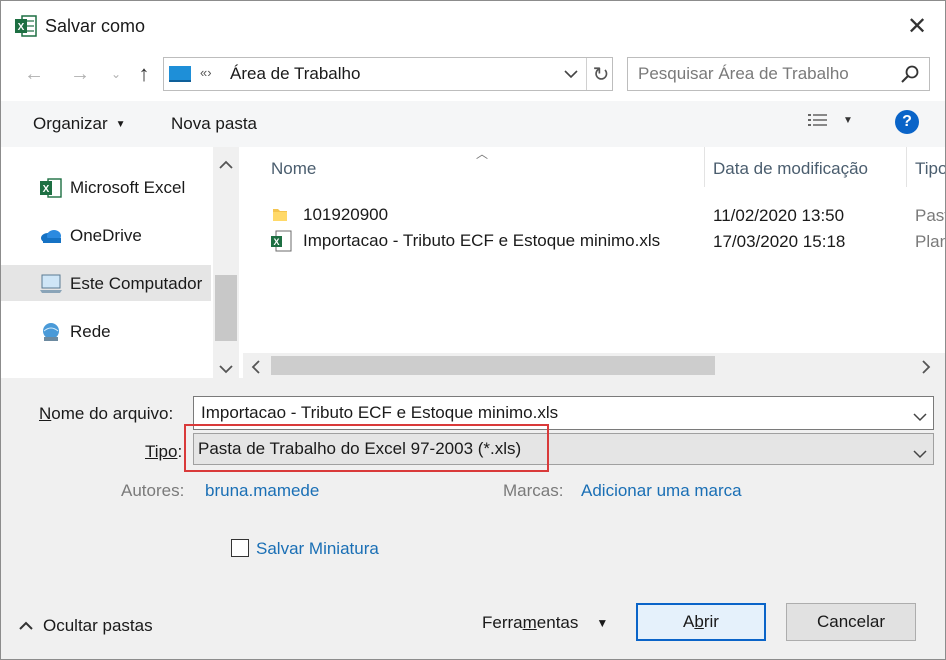  What do you see at coordinates (136, 283) in the screenshot?
I see `sidebar-item-label: Este Computador` at bounding box center [136, 283].